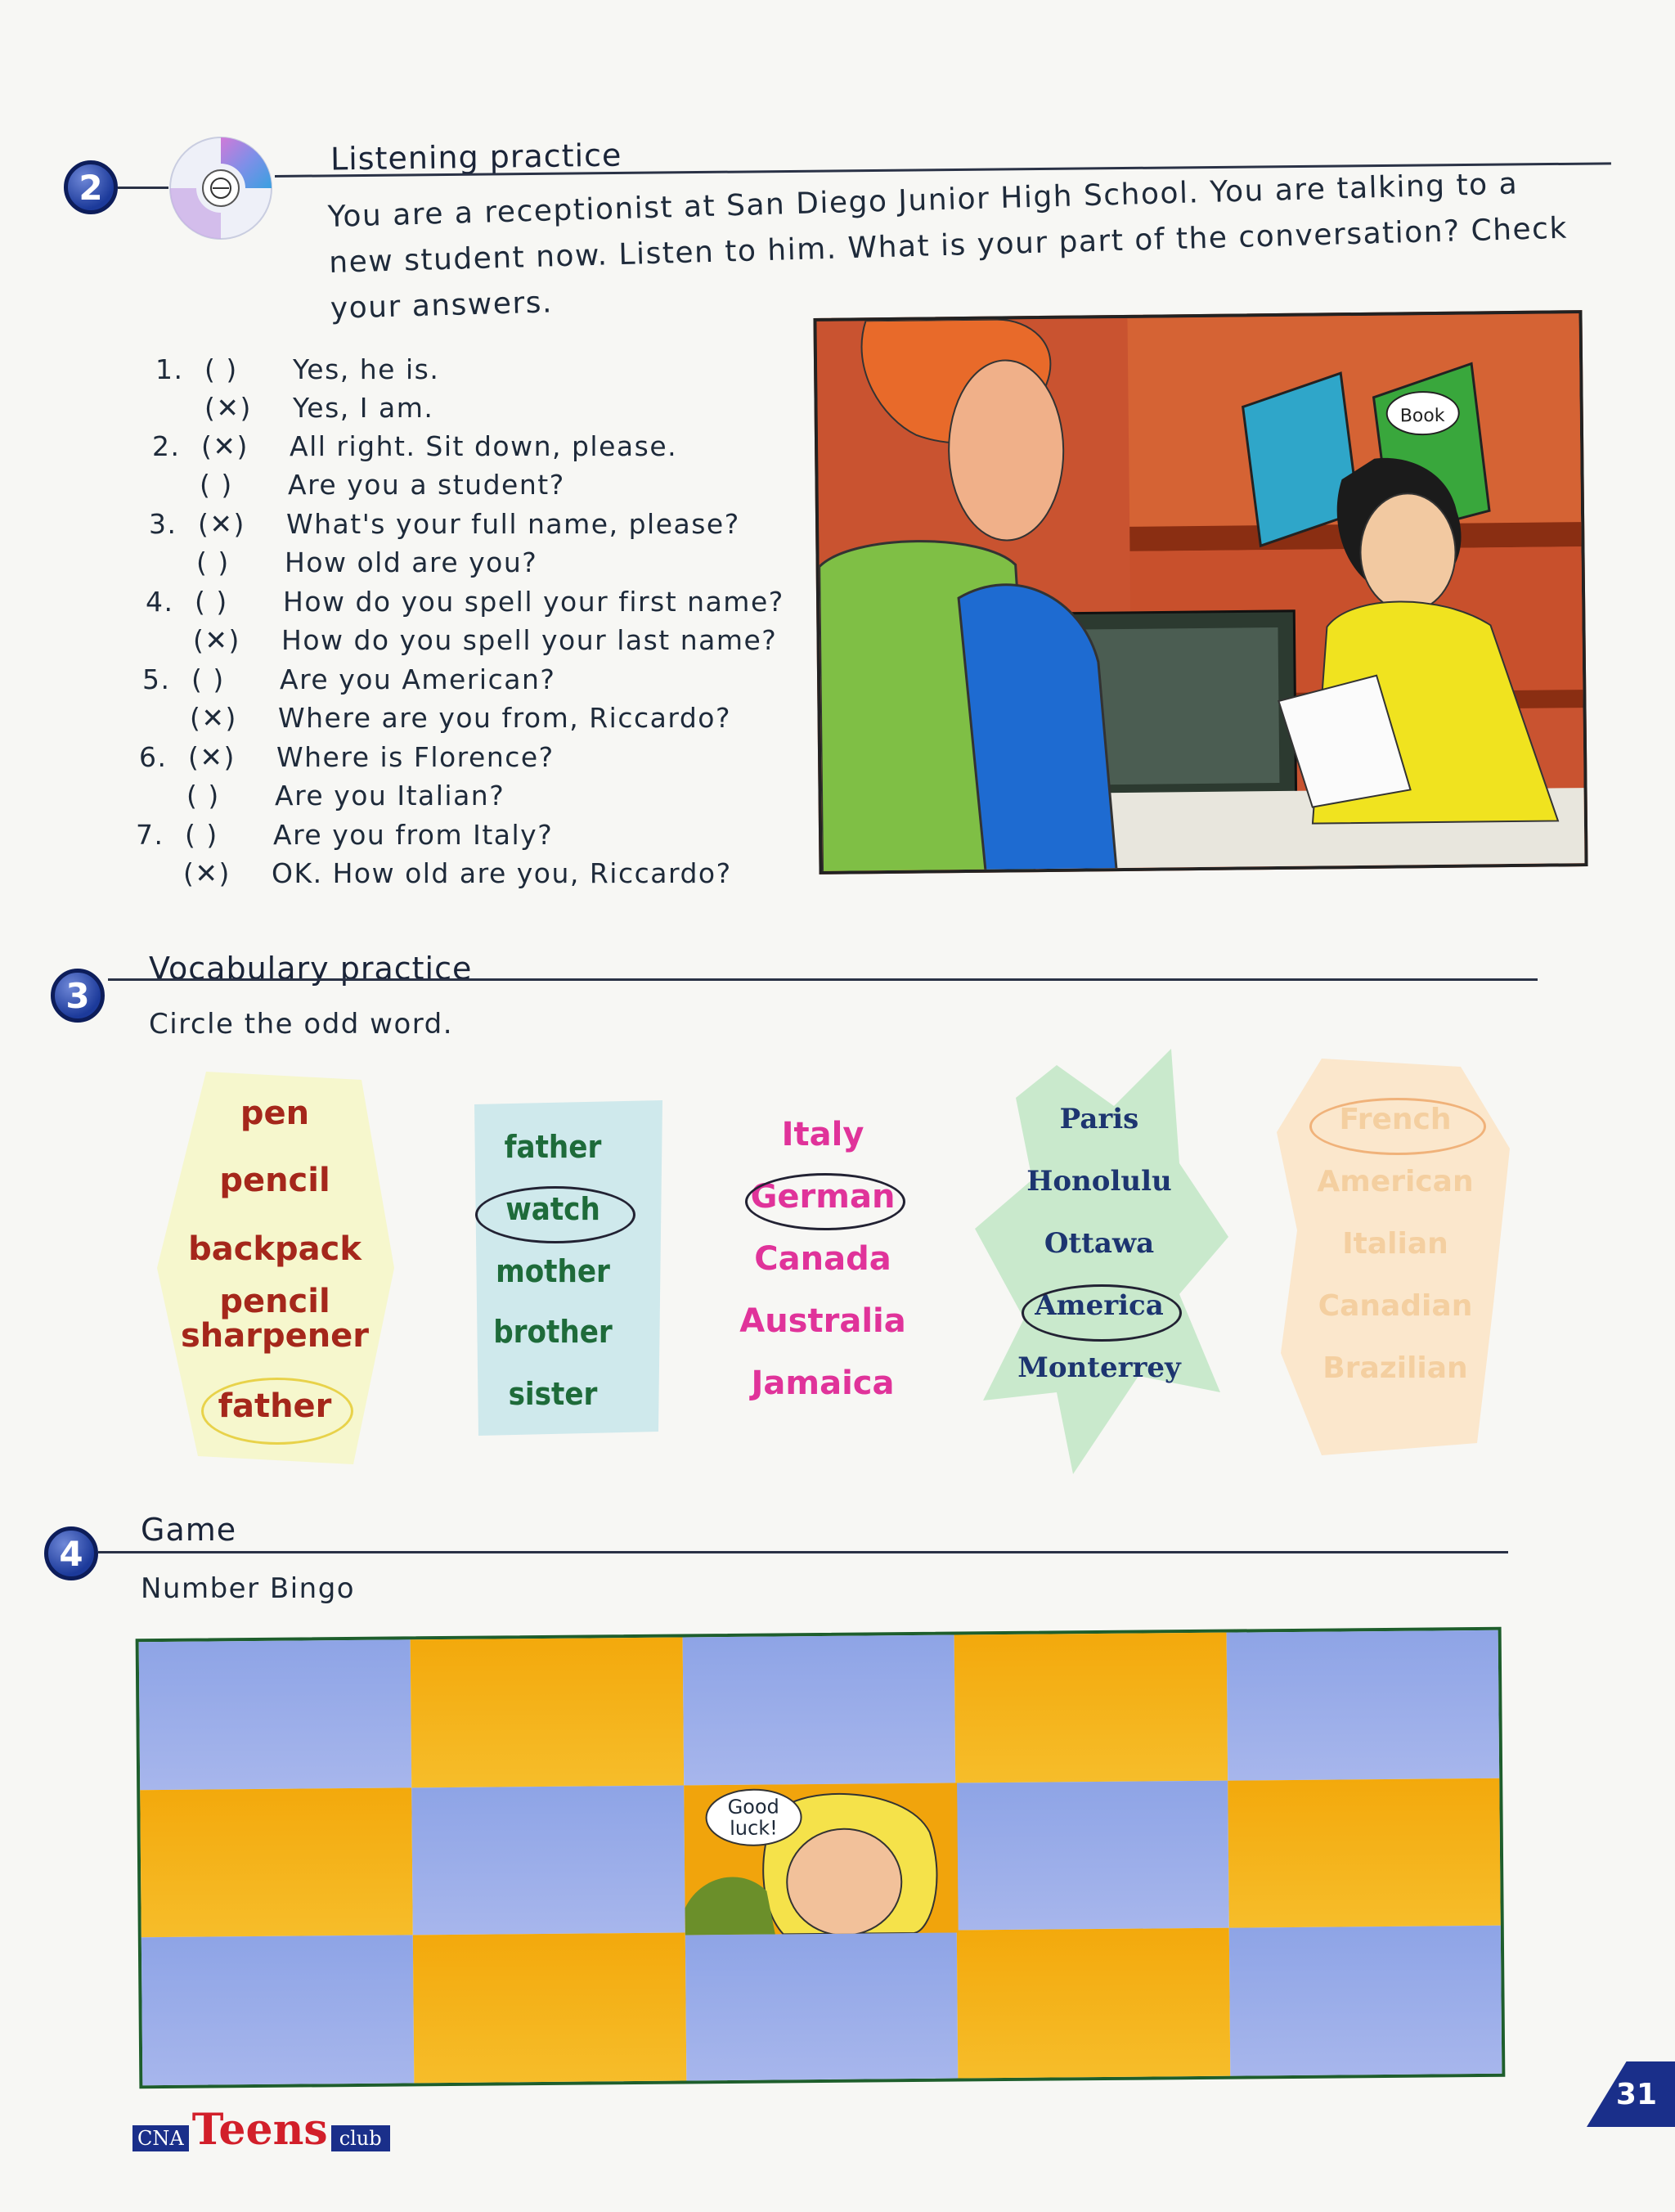 This screenshot has width=1675, height=2212. I want to click on answer-text: Are you Italian?, so click(390, 796).